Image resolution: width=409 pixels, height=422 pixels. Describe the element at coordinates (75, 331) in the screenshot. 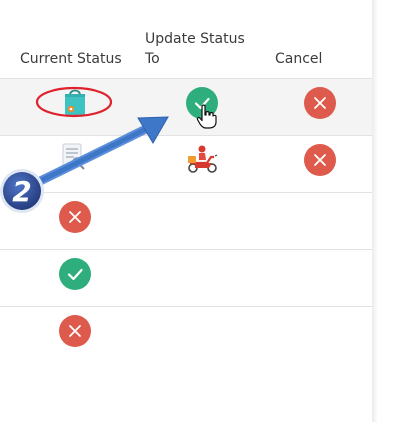

I see `status-cancelled-icon` at that location.